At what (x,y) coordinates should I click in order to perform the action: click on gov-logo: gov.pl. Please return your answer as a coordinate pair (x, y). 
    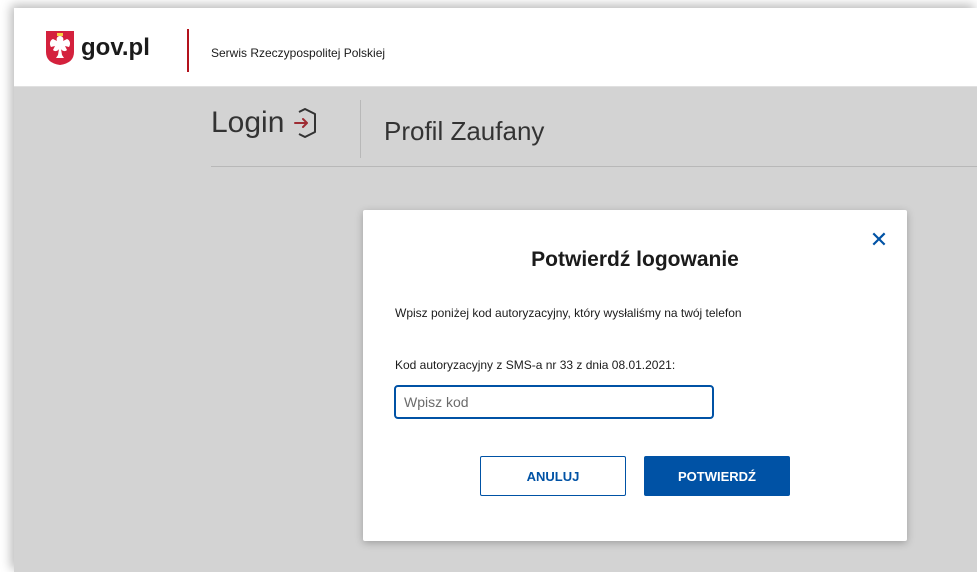
    Looking at the image, I should click on (97, 48).